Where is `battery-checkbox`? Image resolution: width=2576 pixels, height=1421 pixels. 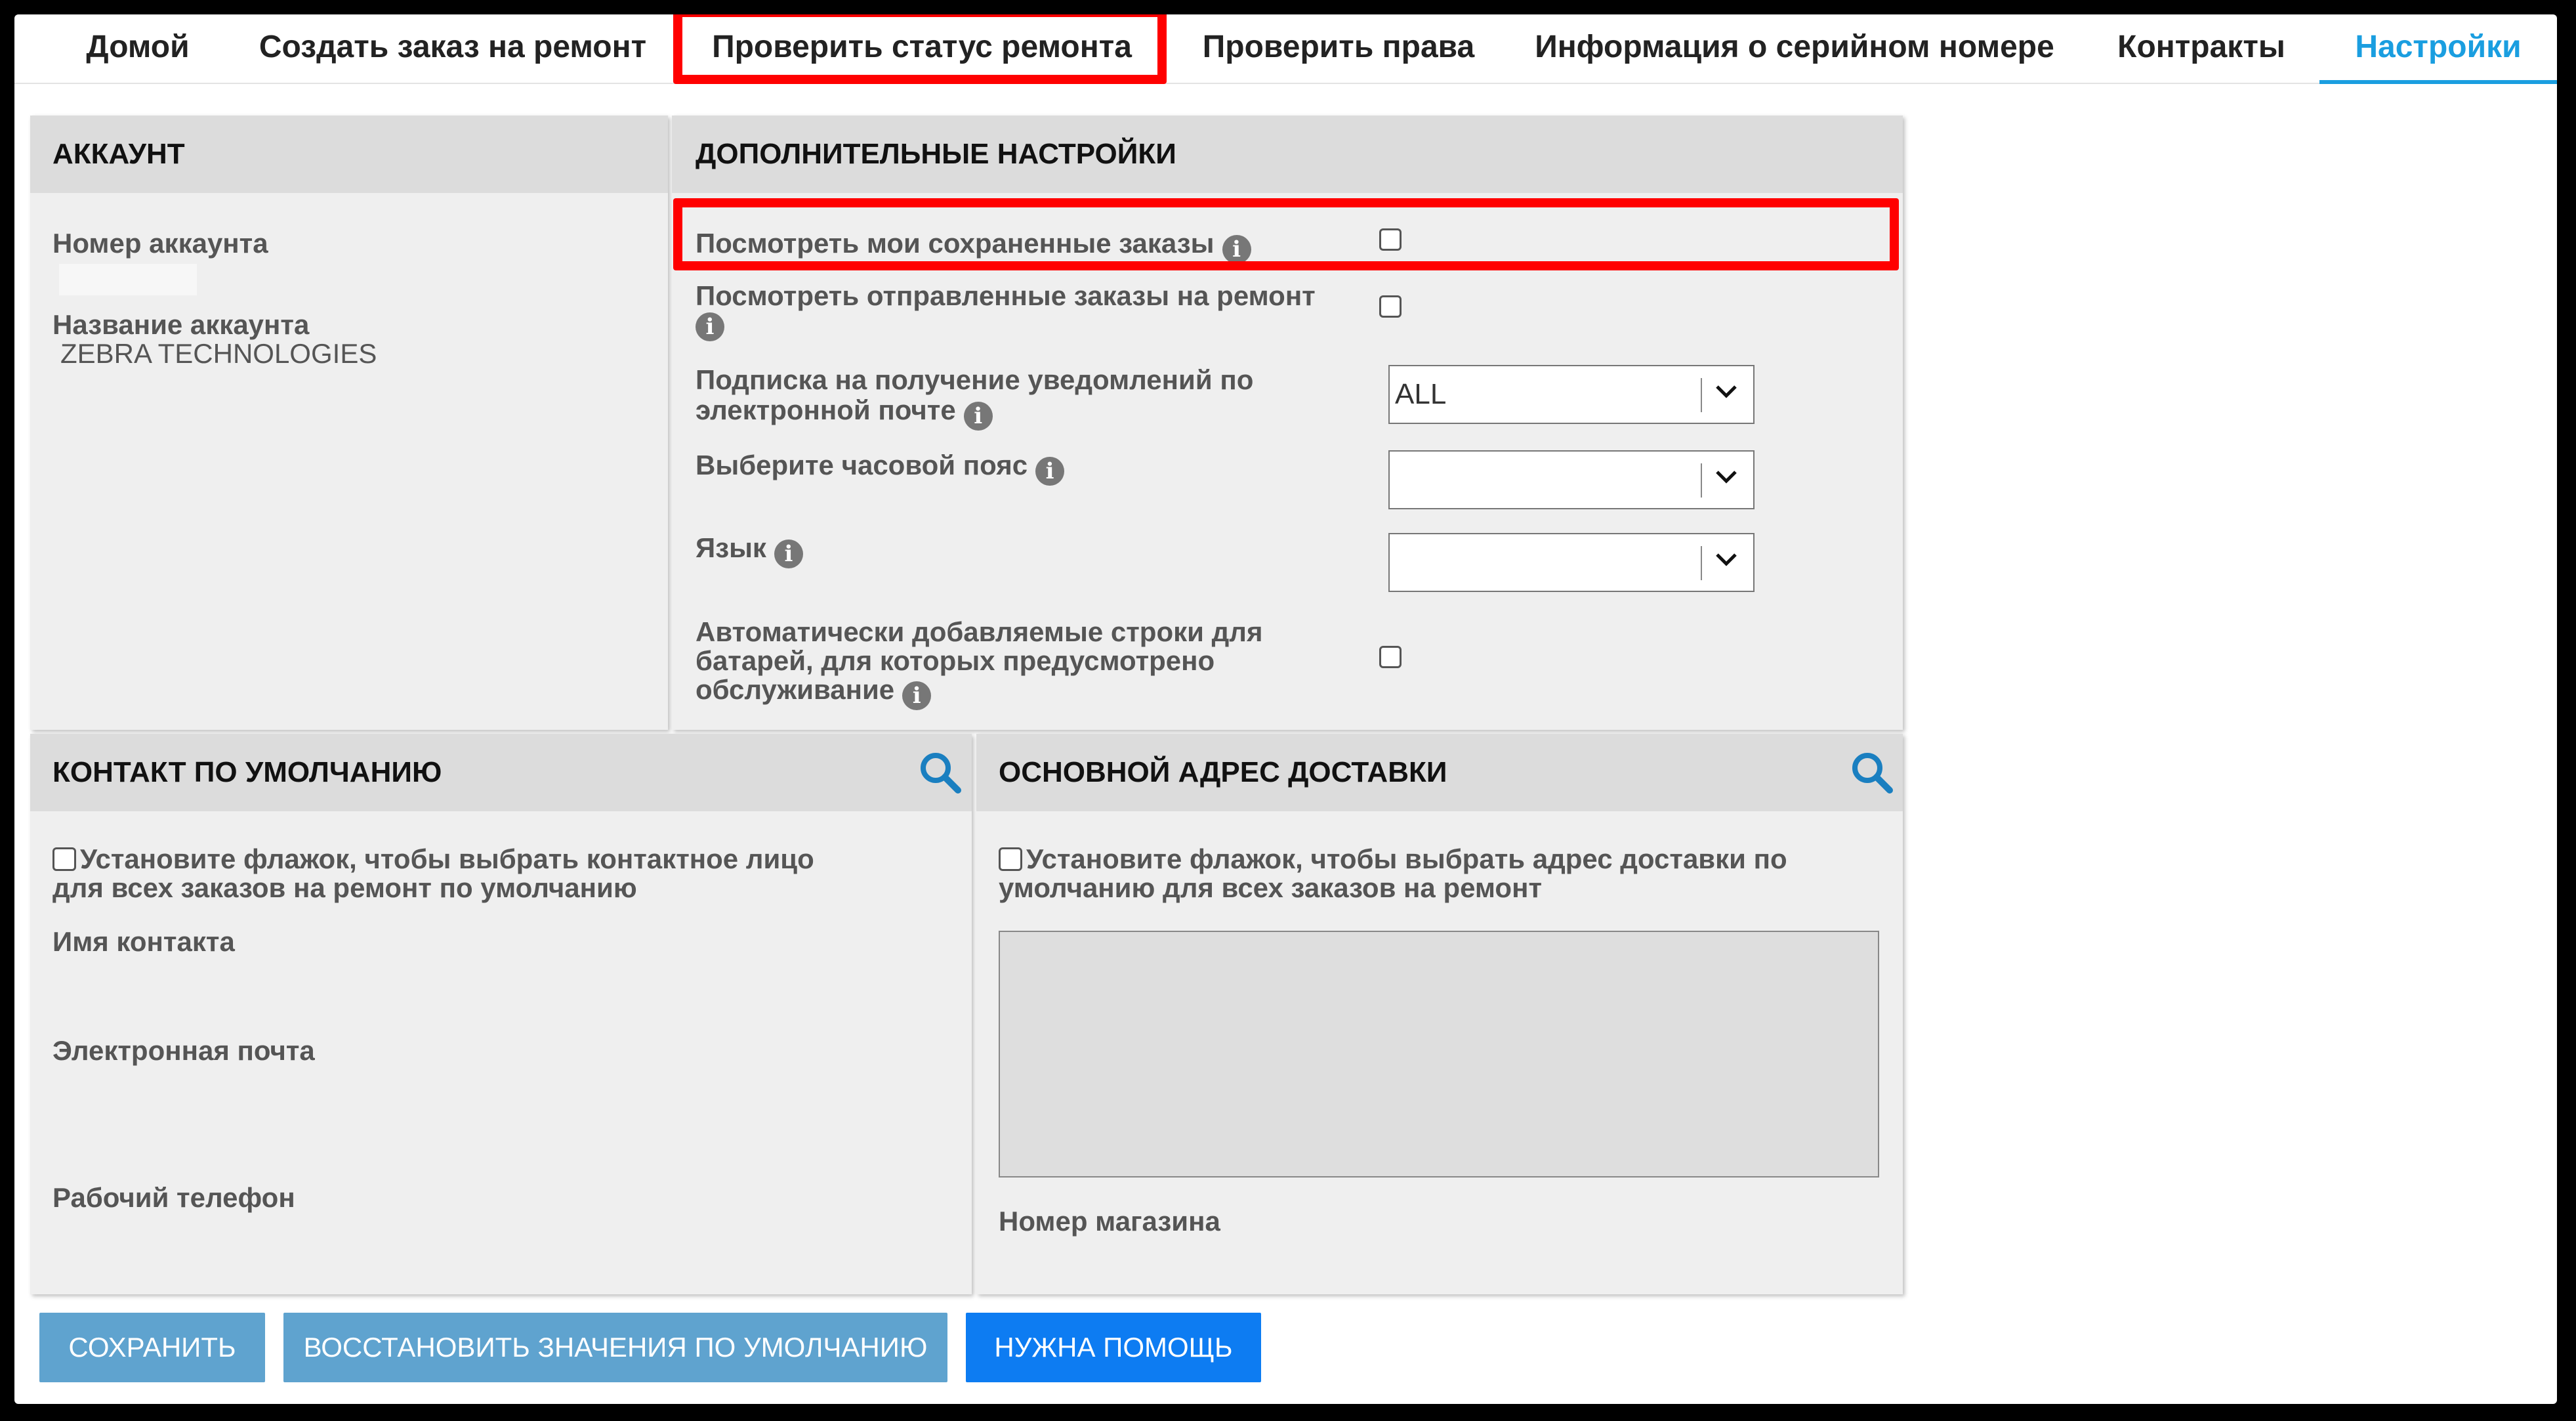 battery-checkbox is located at coordinates (1391, 657).